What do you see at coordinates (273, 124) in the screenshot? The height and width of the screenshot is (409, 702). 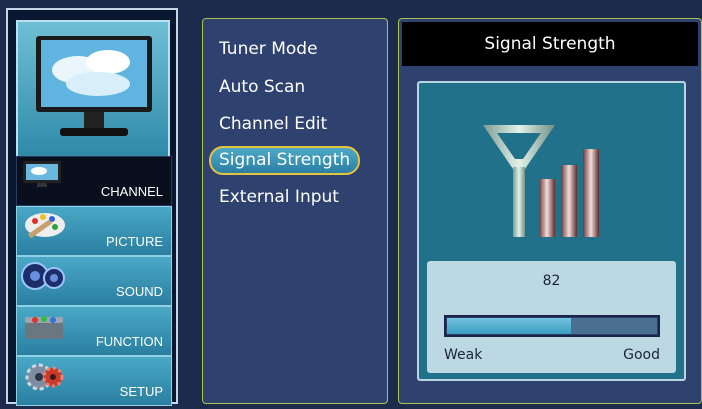 I see `submenu-item-channel-edit: Channel Edit` at bounding box center [273, 124].